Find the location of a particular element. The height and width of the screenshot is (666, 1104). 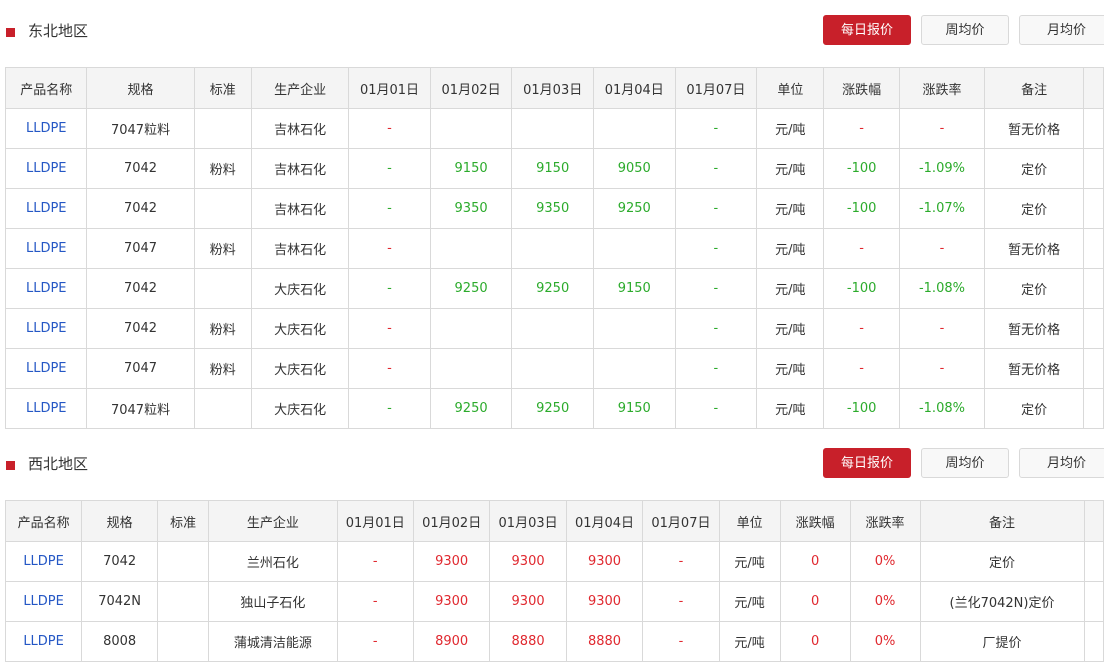

column-header: 单位 is located at coordinates (749, 521).